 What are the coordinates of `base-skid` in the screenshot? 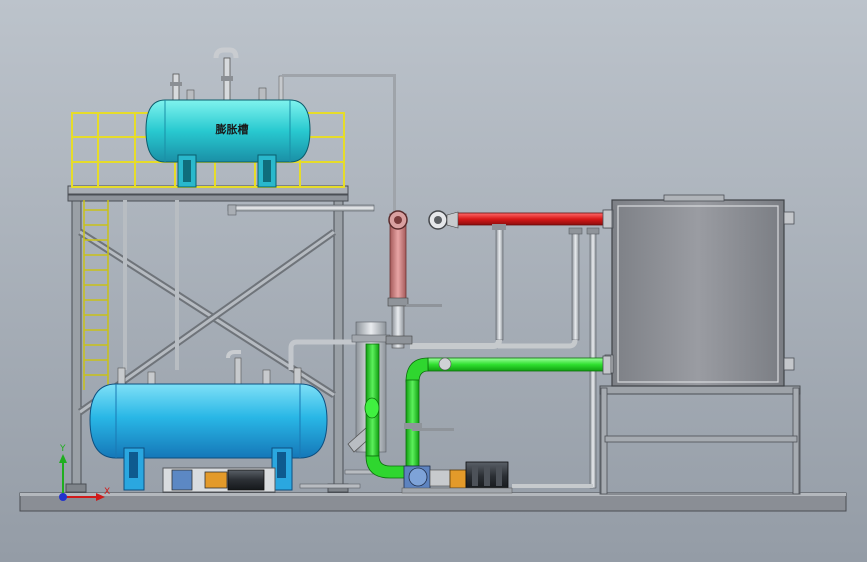 It's located at (433, 502).